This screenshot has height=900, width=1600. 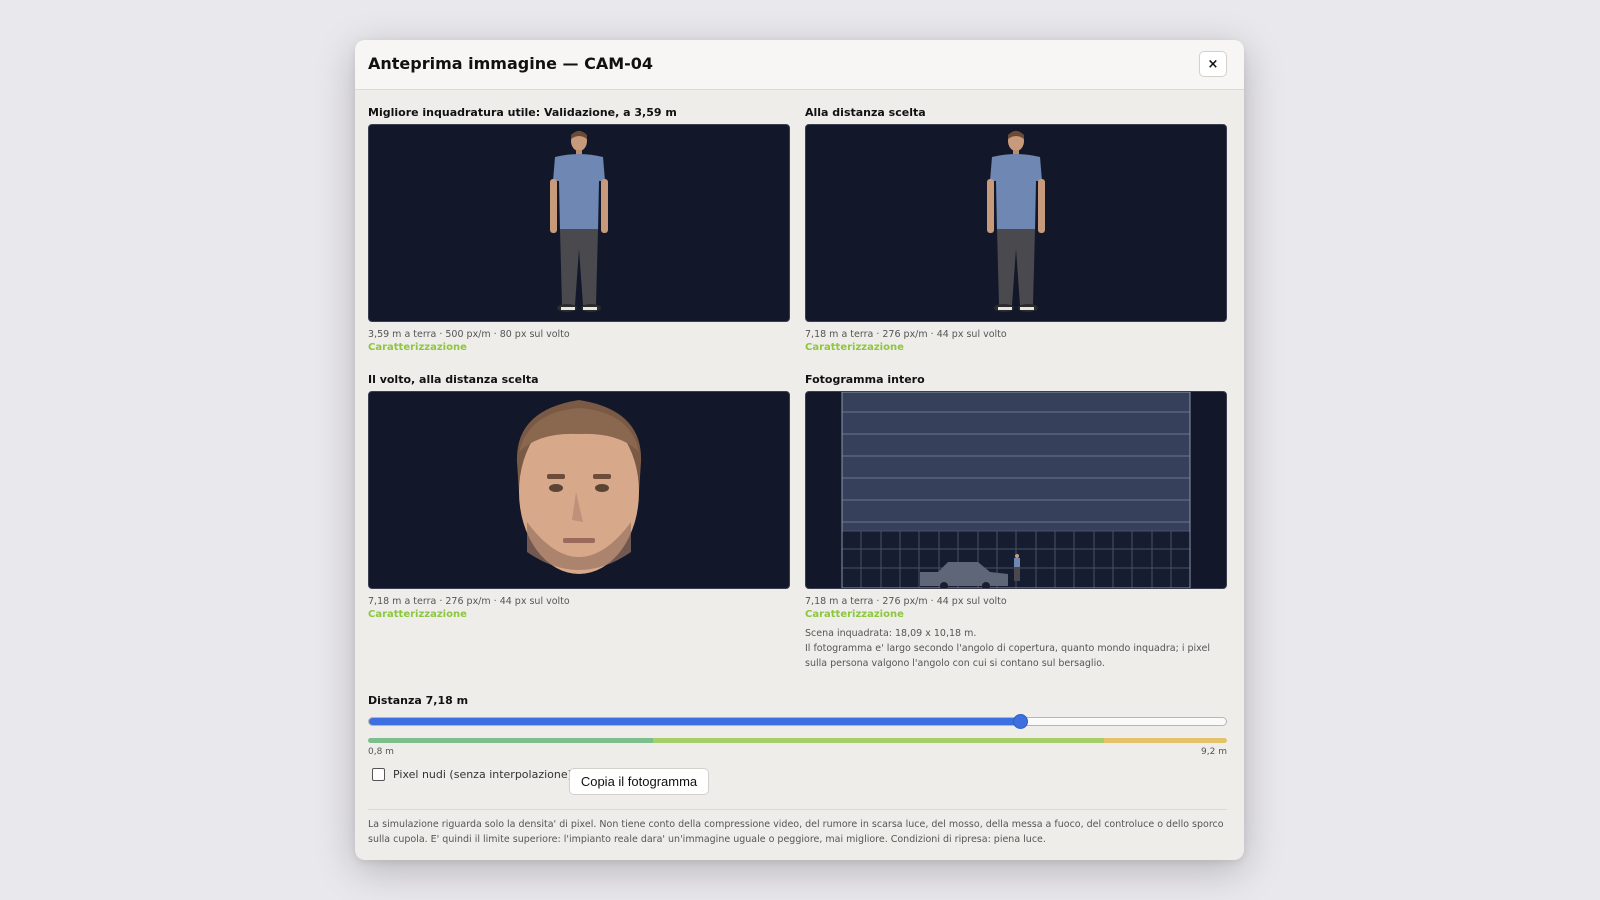 What do you see at coordinates (799, 65) in the screenshot?
I see `dialog-header: Anteprima immagine — CAM-04 ×` at bounding box center [799, 65].